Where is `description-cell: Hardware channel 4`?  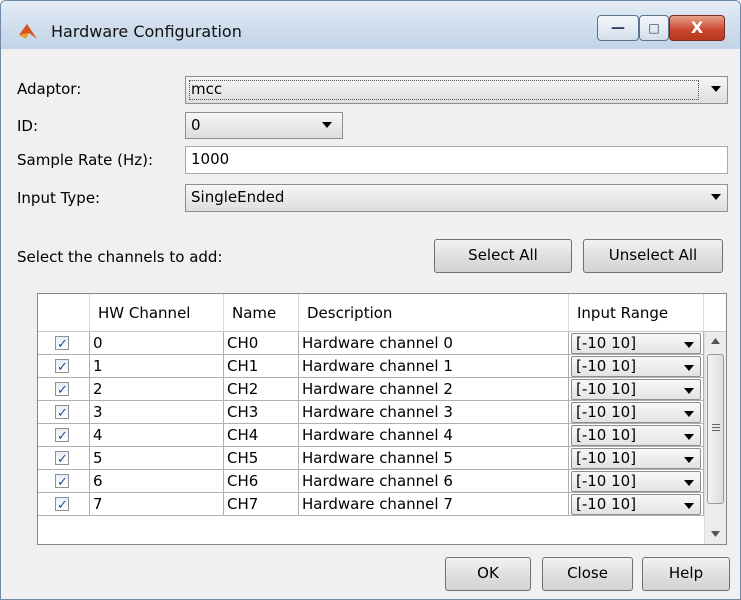
description-cell: Hardware channel 4 is located at coordinates (434, 435).